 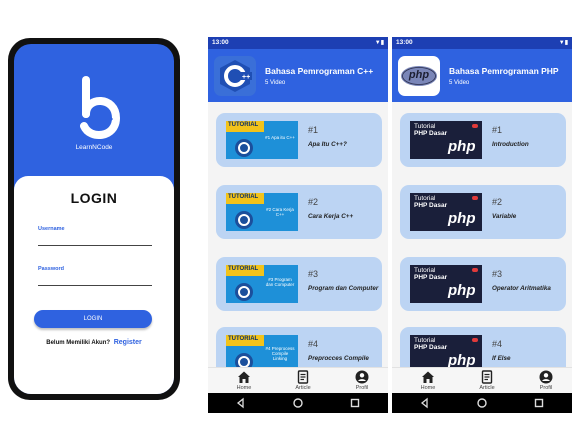 I want to click on thumb-subtitle: #3 Program dan Computer, so click(x=280, y=282).